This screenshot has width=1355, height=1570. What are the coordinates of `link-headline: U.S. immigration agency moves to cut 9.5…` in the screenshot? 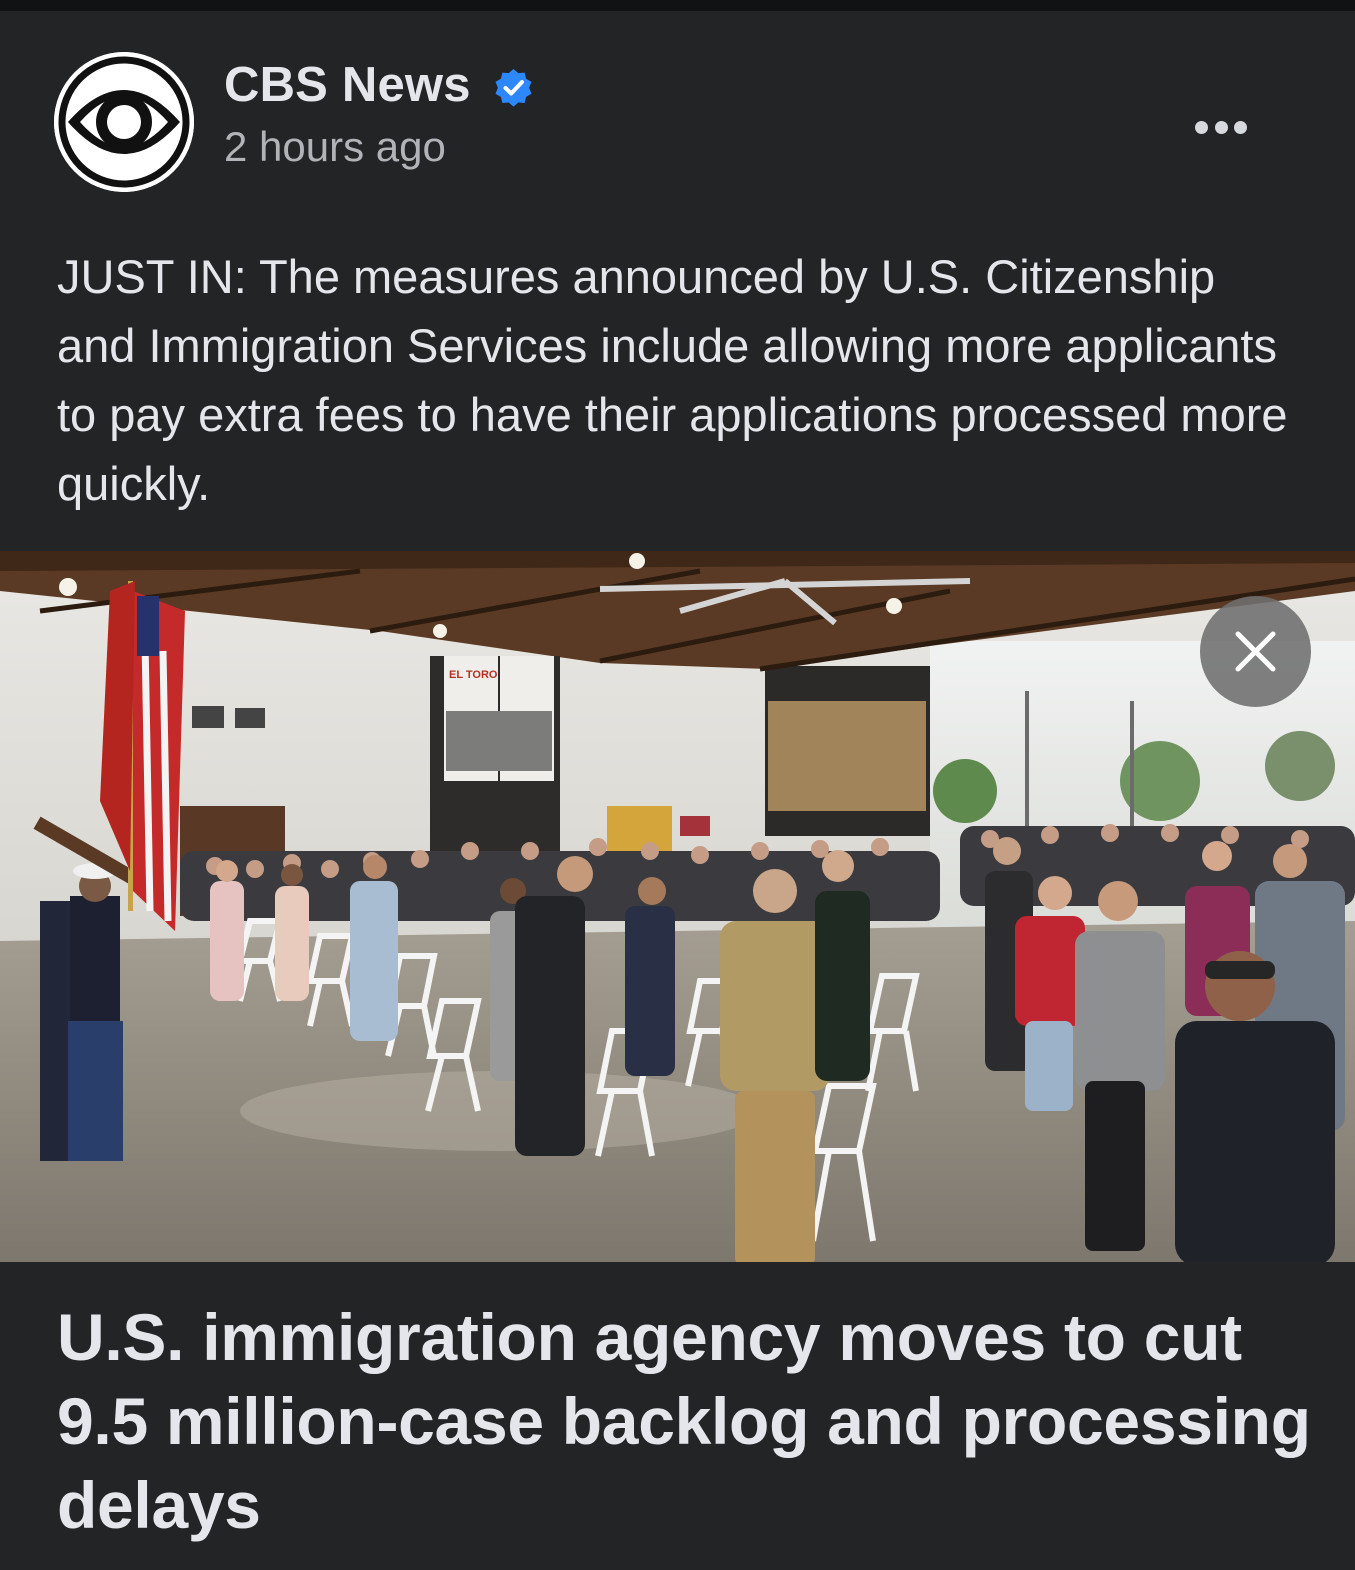 It's located at (687, 1421).